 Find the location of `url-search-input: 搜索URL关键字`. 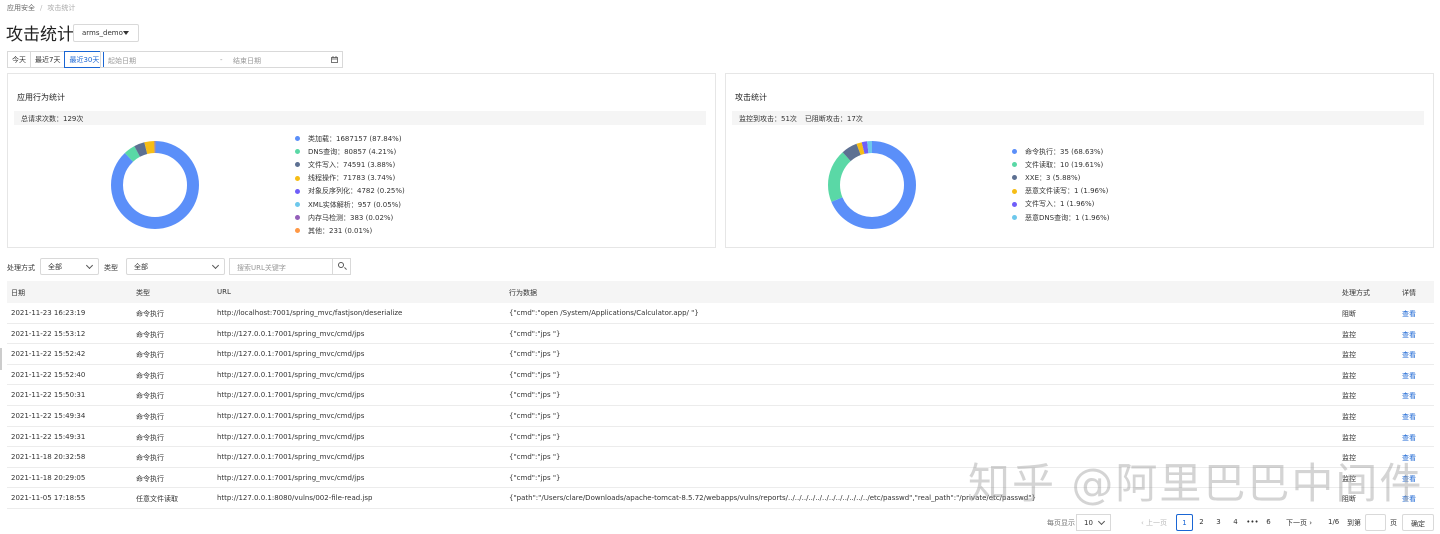

url-search-input: 搜索URL关键字 is located at coordinates (281, 266).